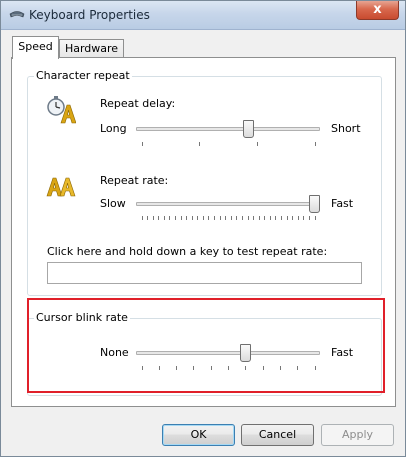 The width and height of the screenshot is (406, 457). Describe the element at coordinates (346, 128) in the screenshot. I see `repeat-delay-max-label: Short` at that location.